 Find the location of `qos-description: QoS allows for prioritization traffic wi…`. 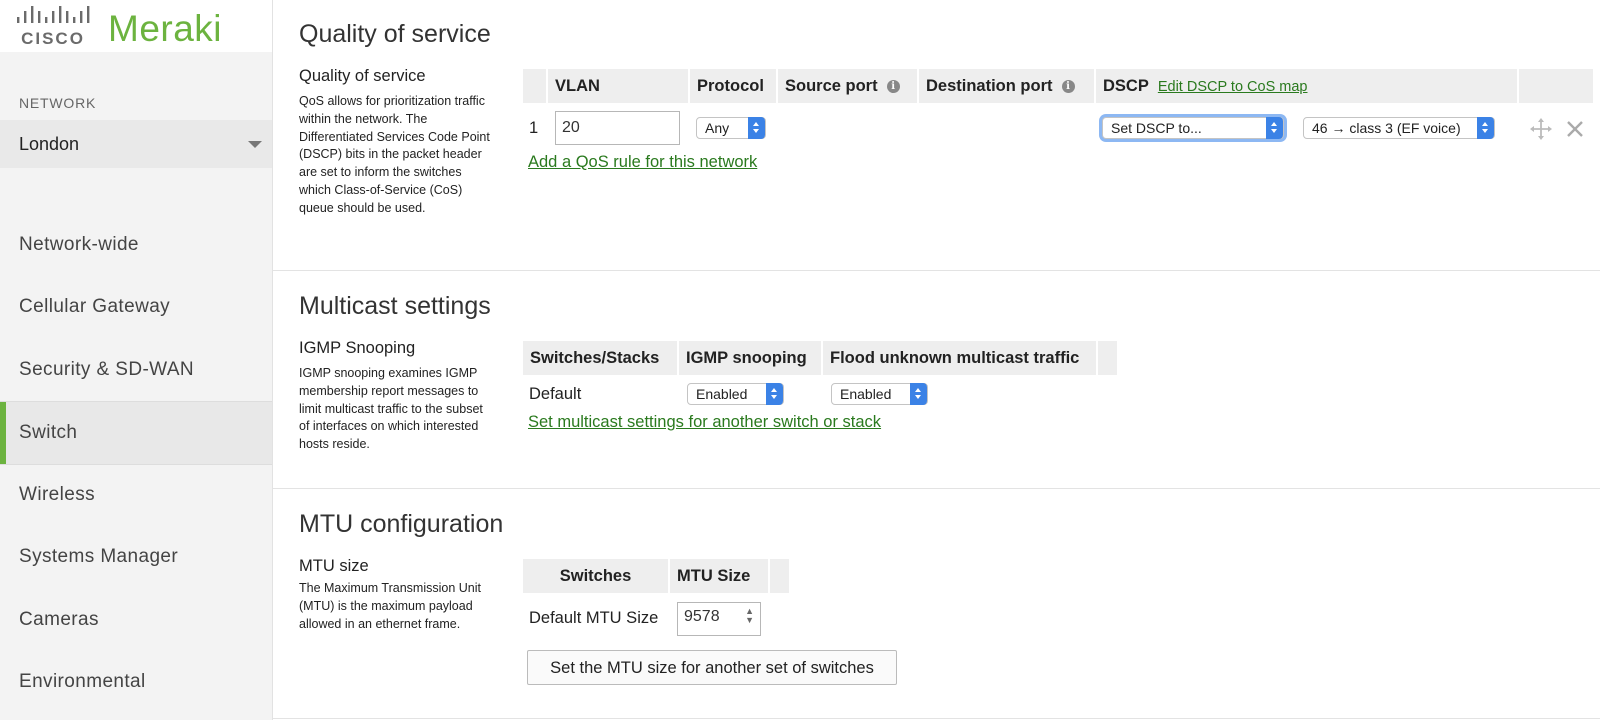

qos-description: QoS allows for prioritization traffic wi… is located at coordinates (394, 154).